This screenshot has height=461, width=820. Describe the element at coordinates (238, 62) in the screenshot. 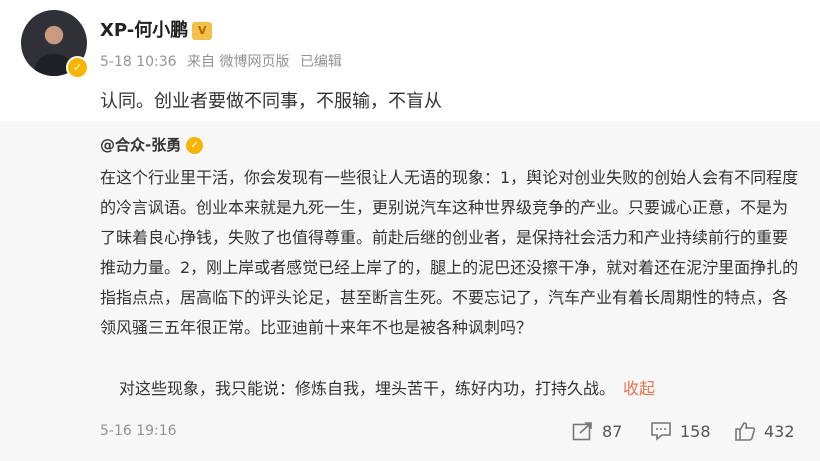

I see `post-source: 来自 微博网页版` at that location.